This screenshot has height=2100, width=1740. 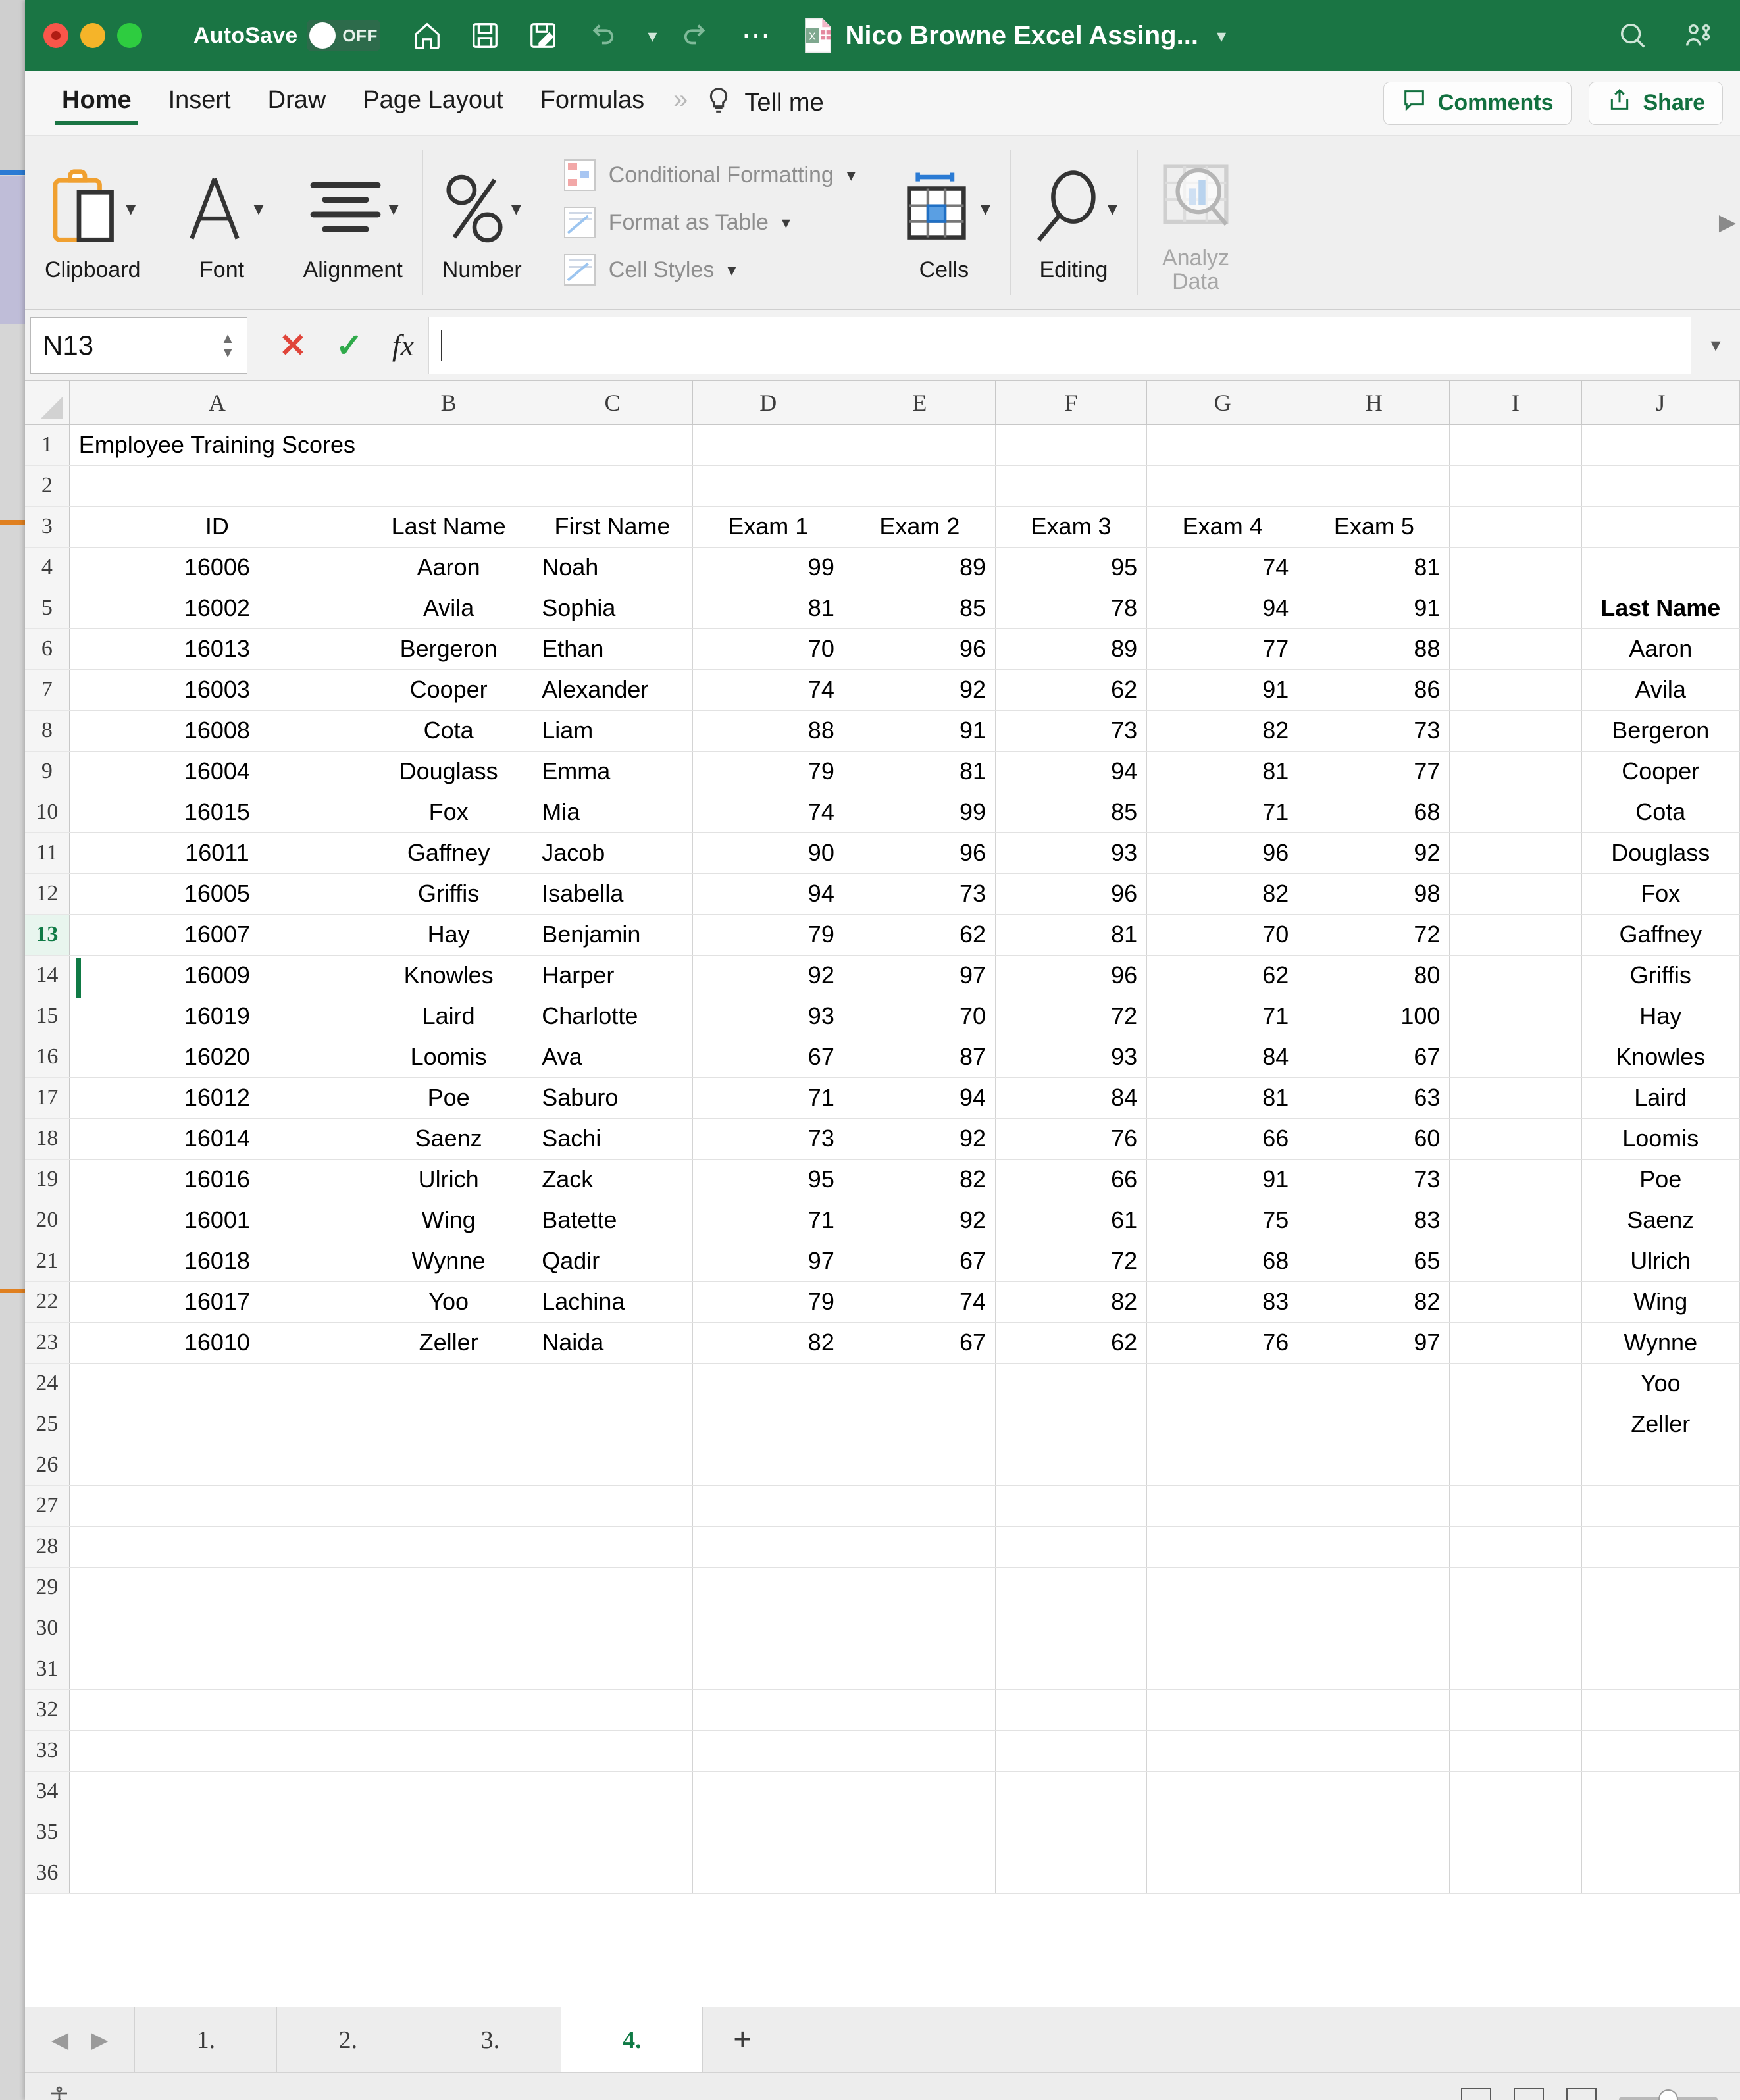 What do you see at coordinates (920, 1261) in the screenshot?
I see `cell-E21: 67` at bounding box center [920, 1261].